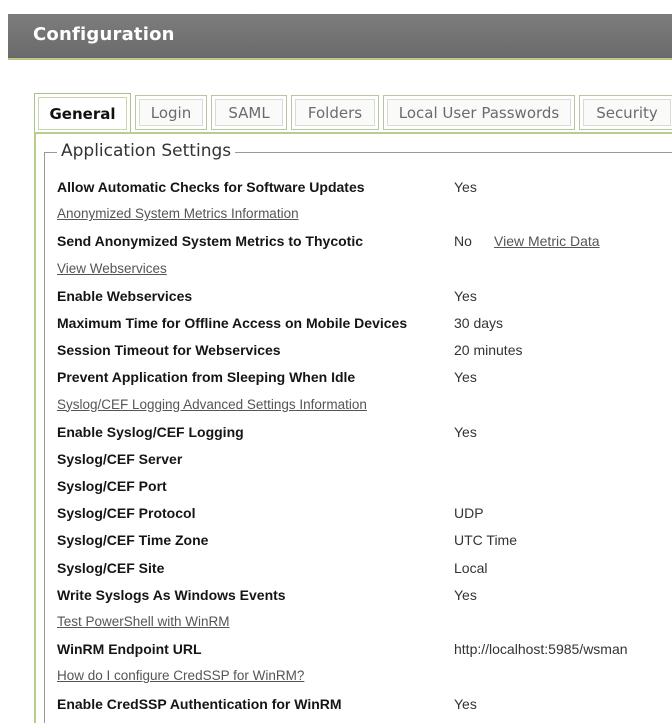 This screenshot has height=723, width=672. Describe the element at coordinates (104, 34) in the screenshot. I see `page-title: Configuration` at that location.